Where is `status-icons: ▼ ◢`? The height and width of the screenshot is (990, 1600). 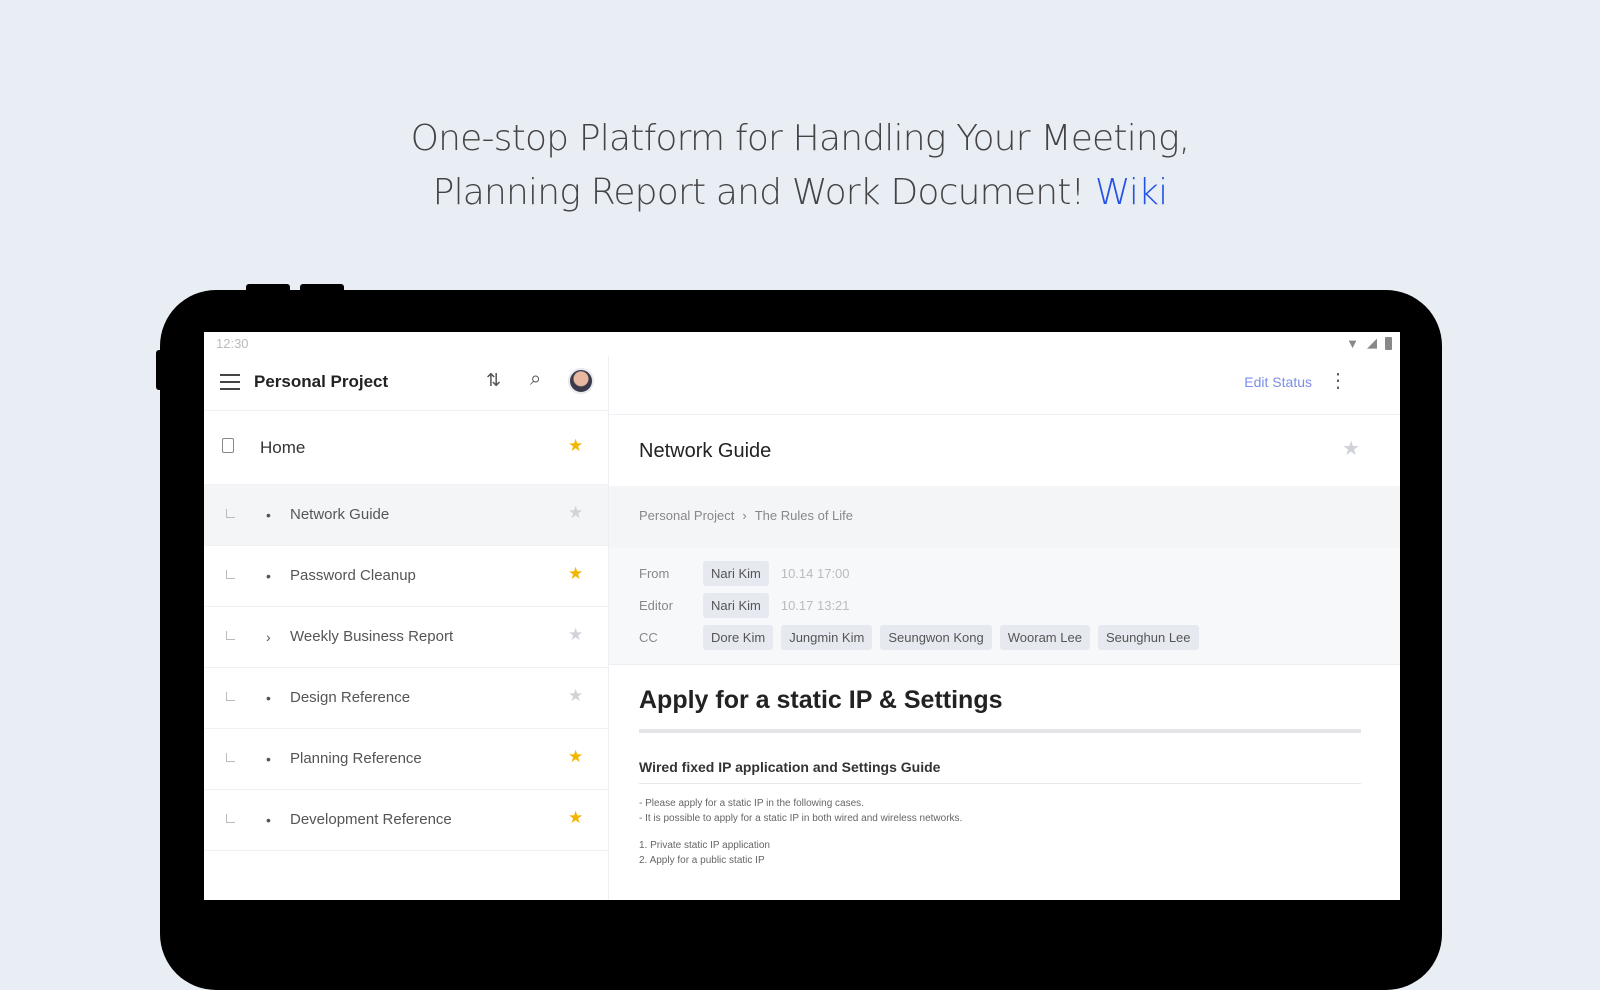
status-icons: ▼ ◢ is located at coordinates (1369, 343).